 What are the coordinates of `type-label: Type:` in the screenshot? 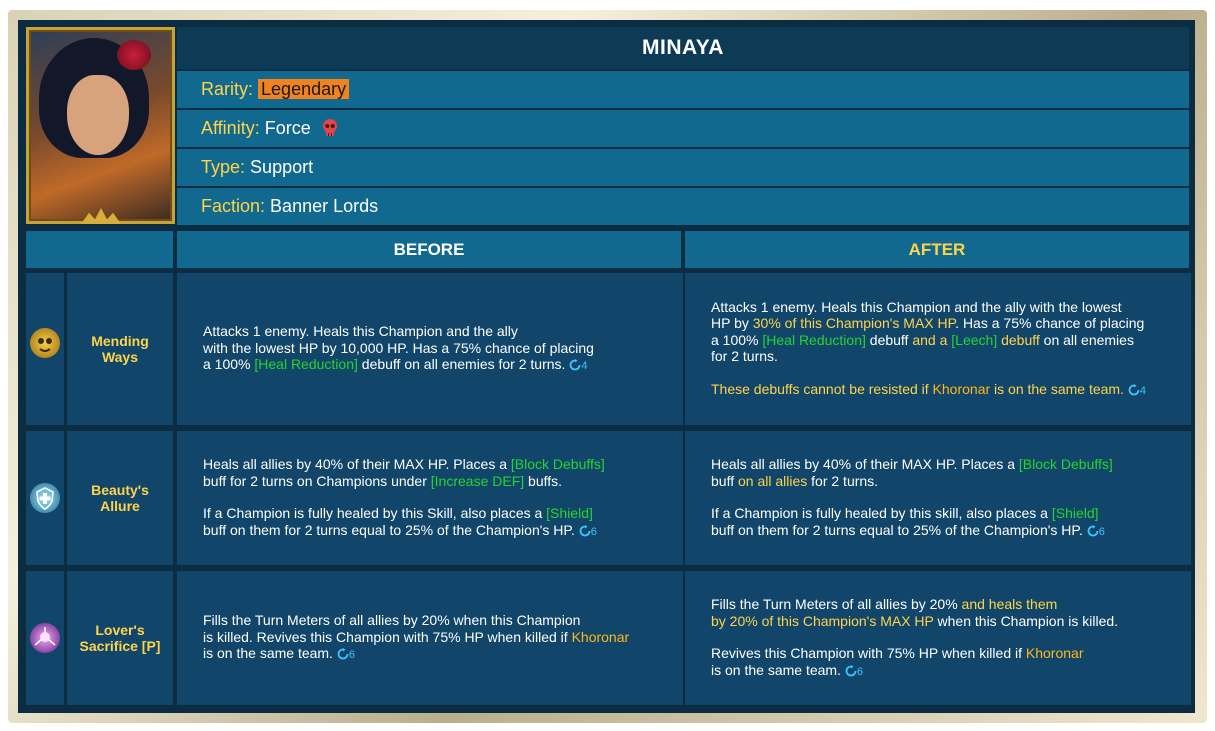 It's located at (223, 167).